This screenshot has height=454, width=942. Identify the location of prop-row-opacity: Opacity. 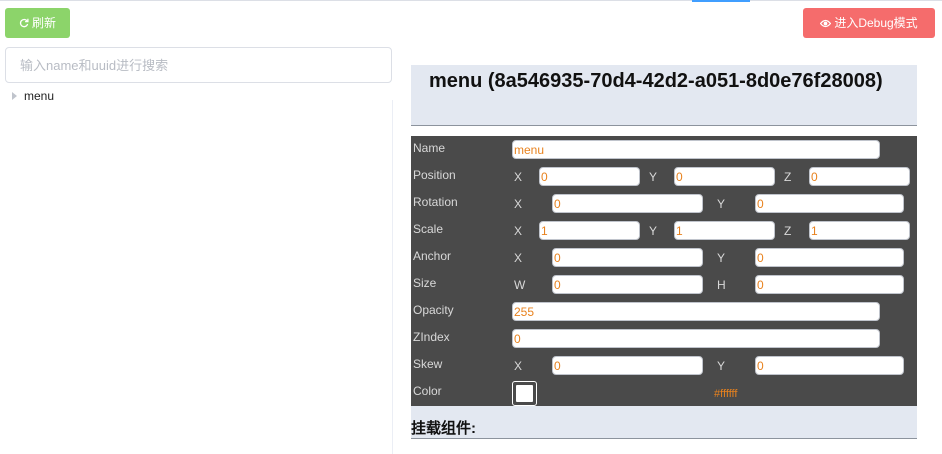
(664, 311).